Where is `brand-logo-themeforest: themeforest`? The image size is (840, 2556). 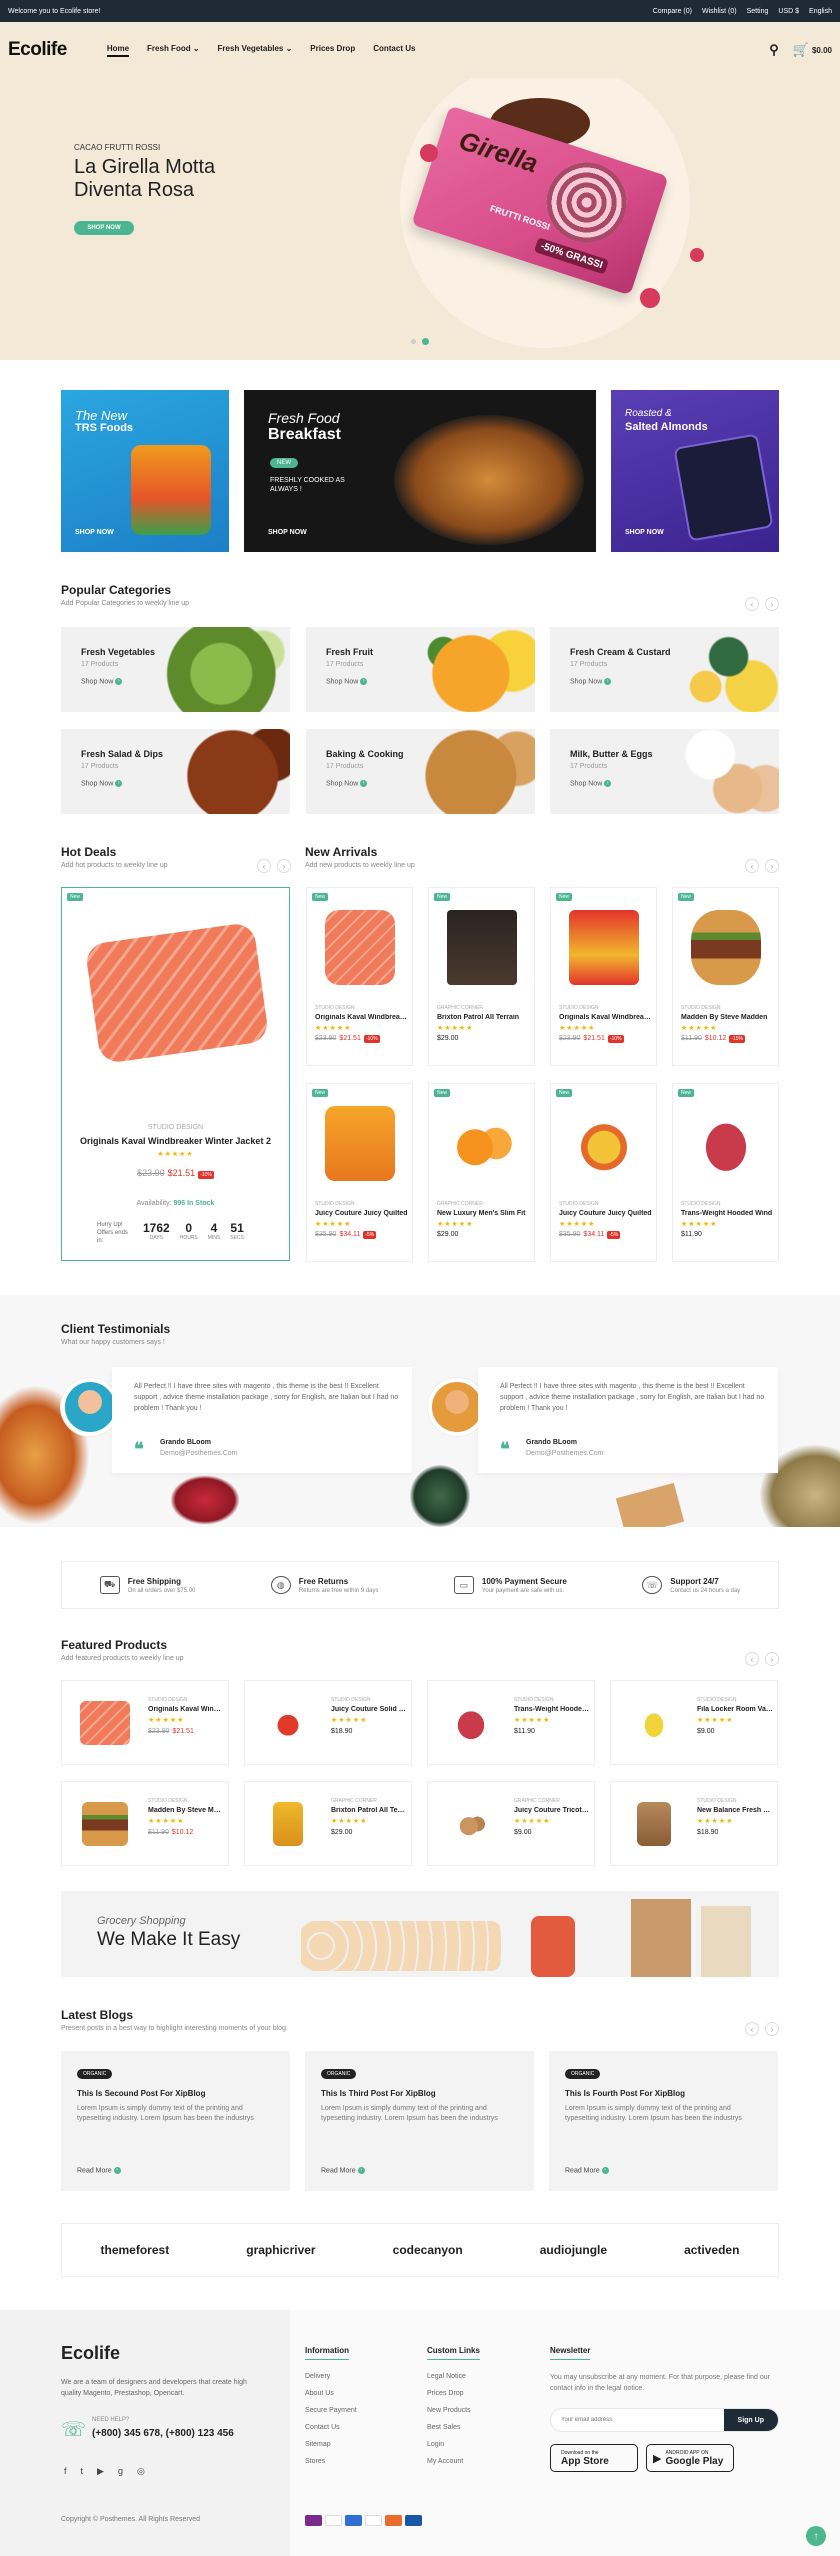
brand-logo-themeforest: themeforest is located at coordinates (135, 2250).